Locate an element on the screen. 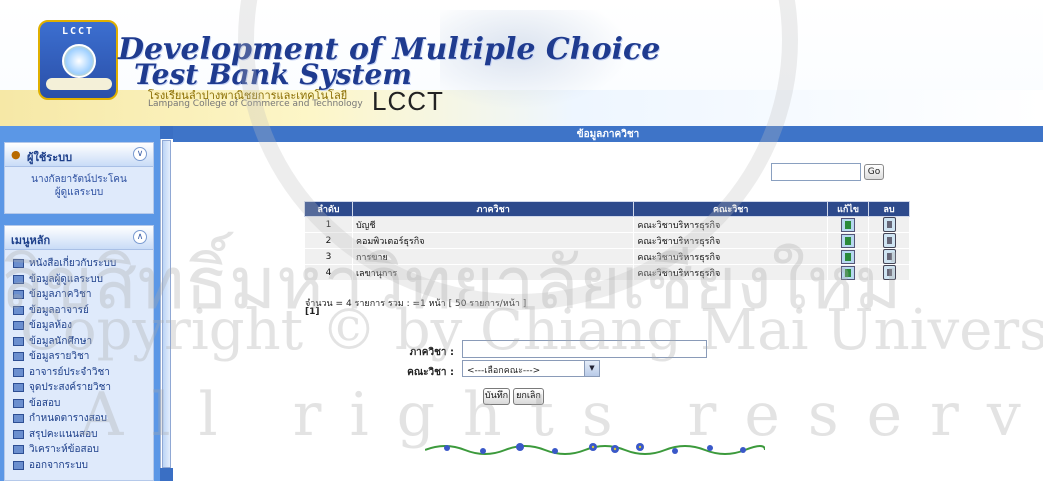 The height and width of the screenshot is (481, 1043). menu-item: สรุปคะแนนสอบ is located at coordinates (83, 435).